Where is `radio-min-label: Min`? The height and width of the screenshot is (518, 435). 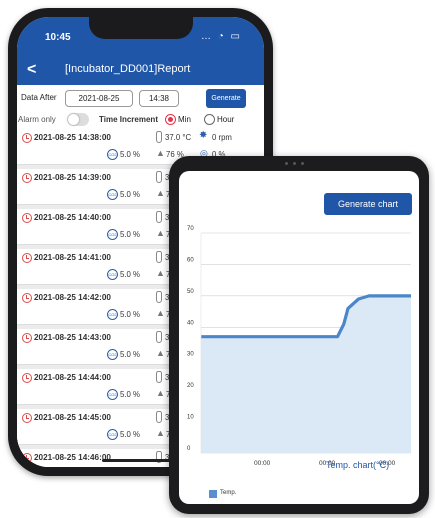
radio-min-label: Min is located at coordinates (184, 119).